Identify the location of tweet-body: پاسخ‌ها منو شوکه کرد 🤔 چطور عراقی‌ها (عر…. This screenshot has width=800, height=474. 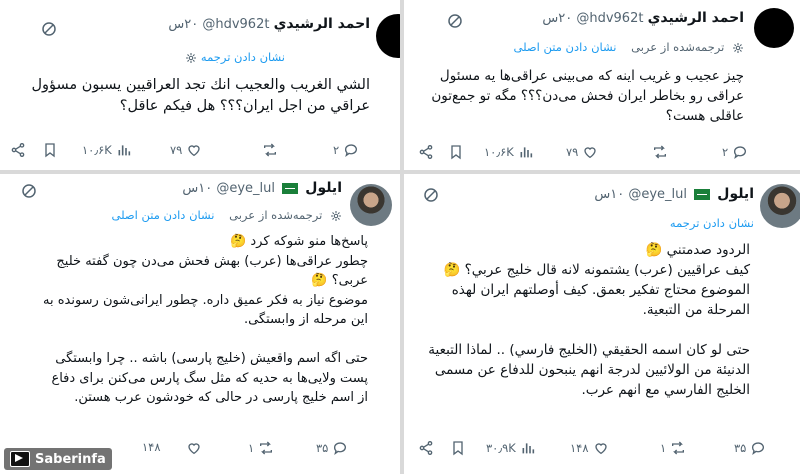
(205, 319).